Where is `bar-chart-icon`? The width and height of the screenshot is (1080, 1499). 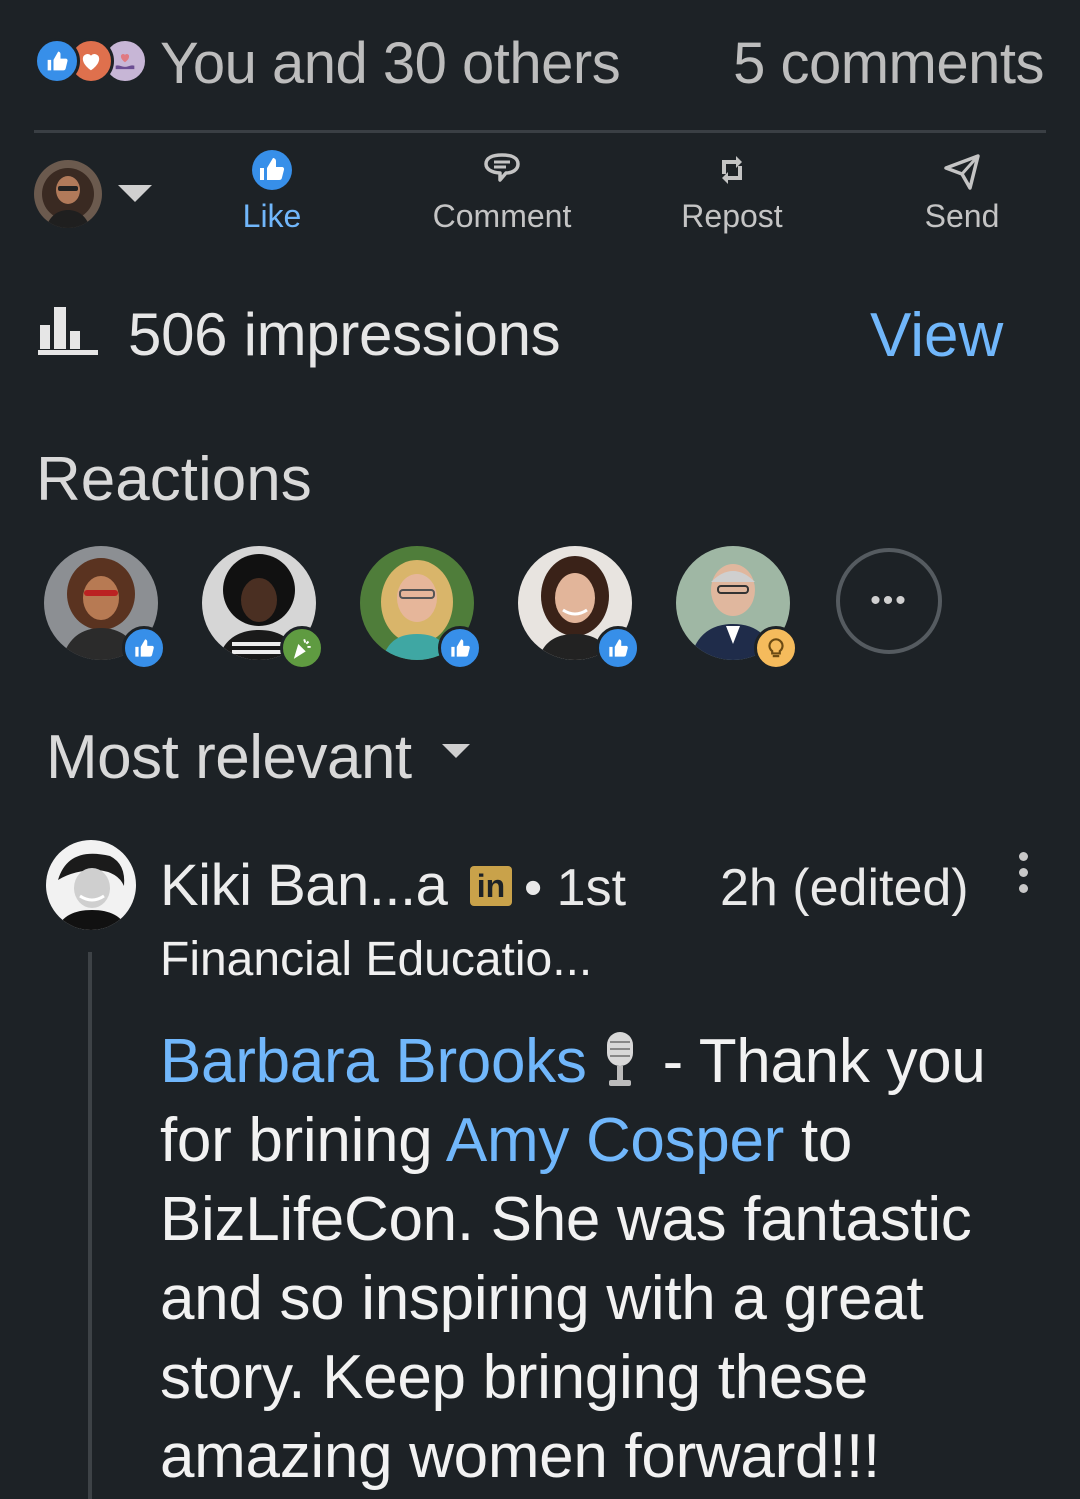 bar-chart-icon is located at coordinates (69, 329).